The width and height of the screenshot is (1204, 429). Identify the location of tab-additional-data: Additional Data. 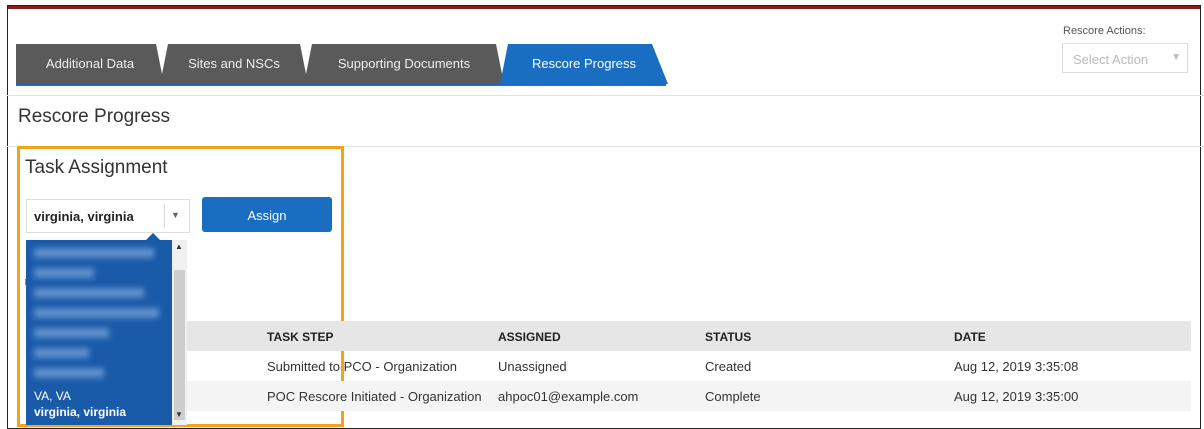
(90, 64).